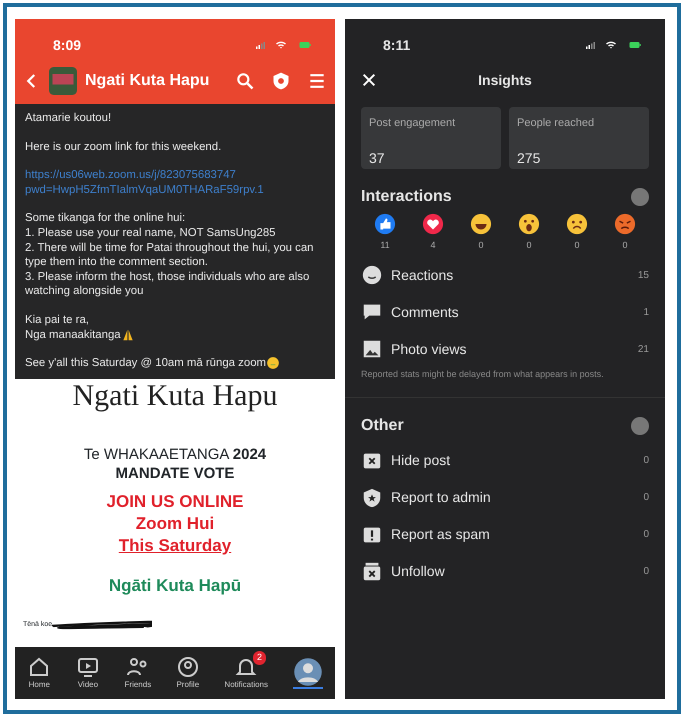 This screenshot has width=684, height=717. I want to click on tab-bar-item: Profile, so click(188, 673).